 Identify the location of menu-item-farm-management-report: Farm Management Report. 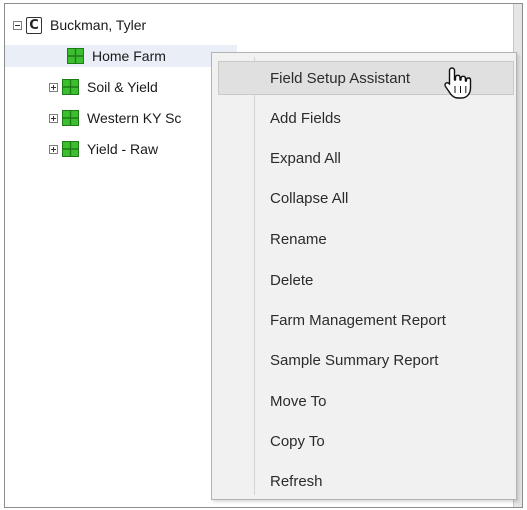
(366, 320).